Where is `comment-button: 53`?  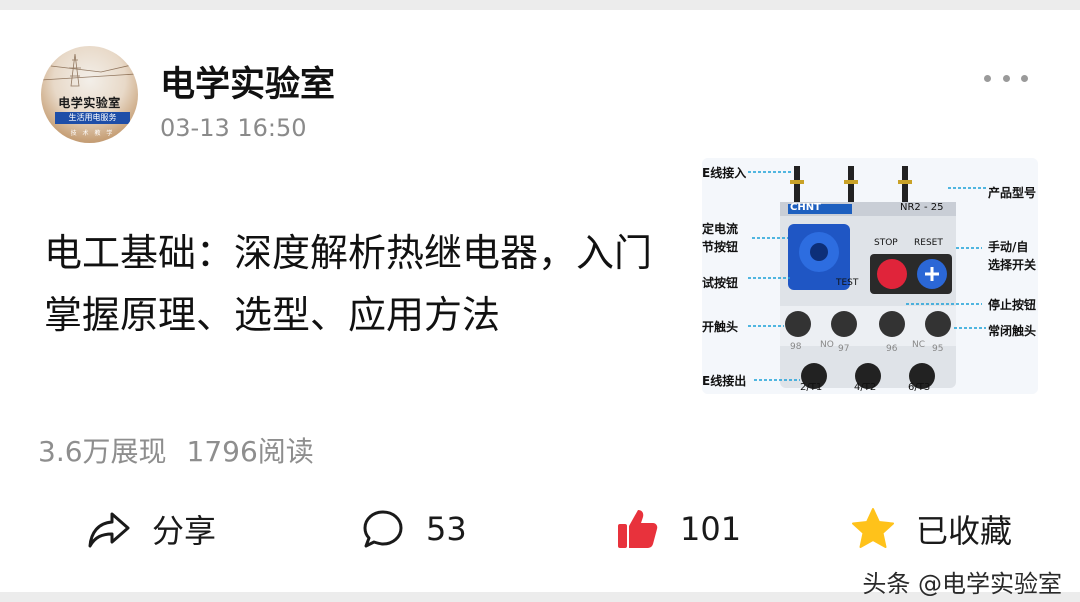 comment-button: 53 is located at coordinates (413, 529).